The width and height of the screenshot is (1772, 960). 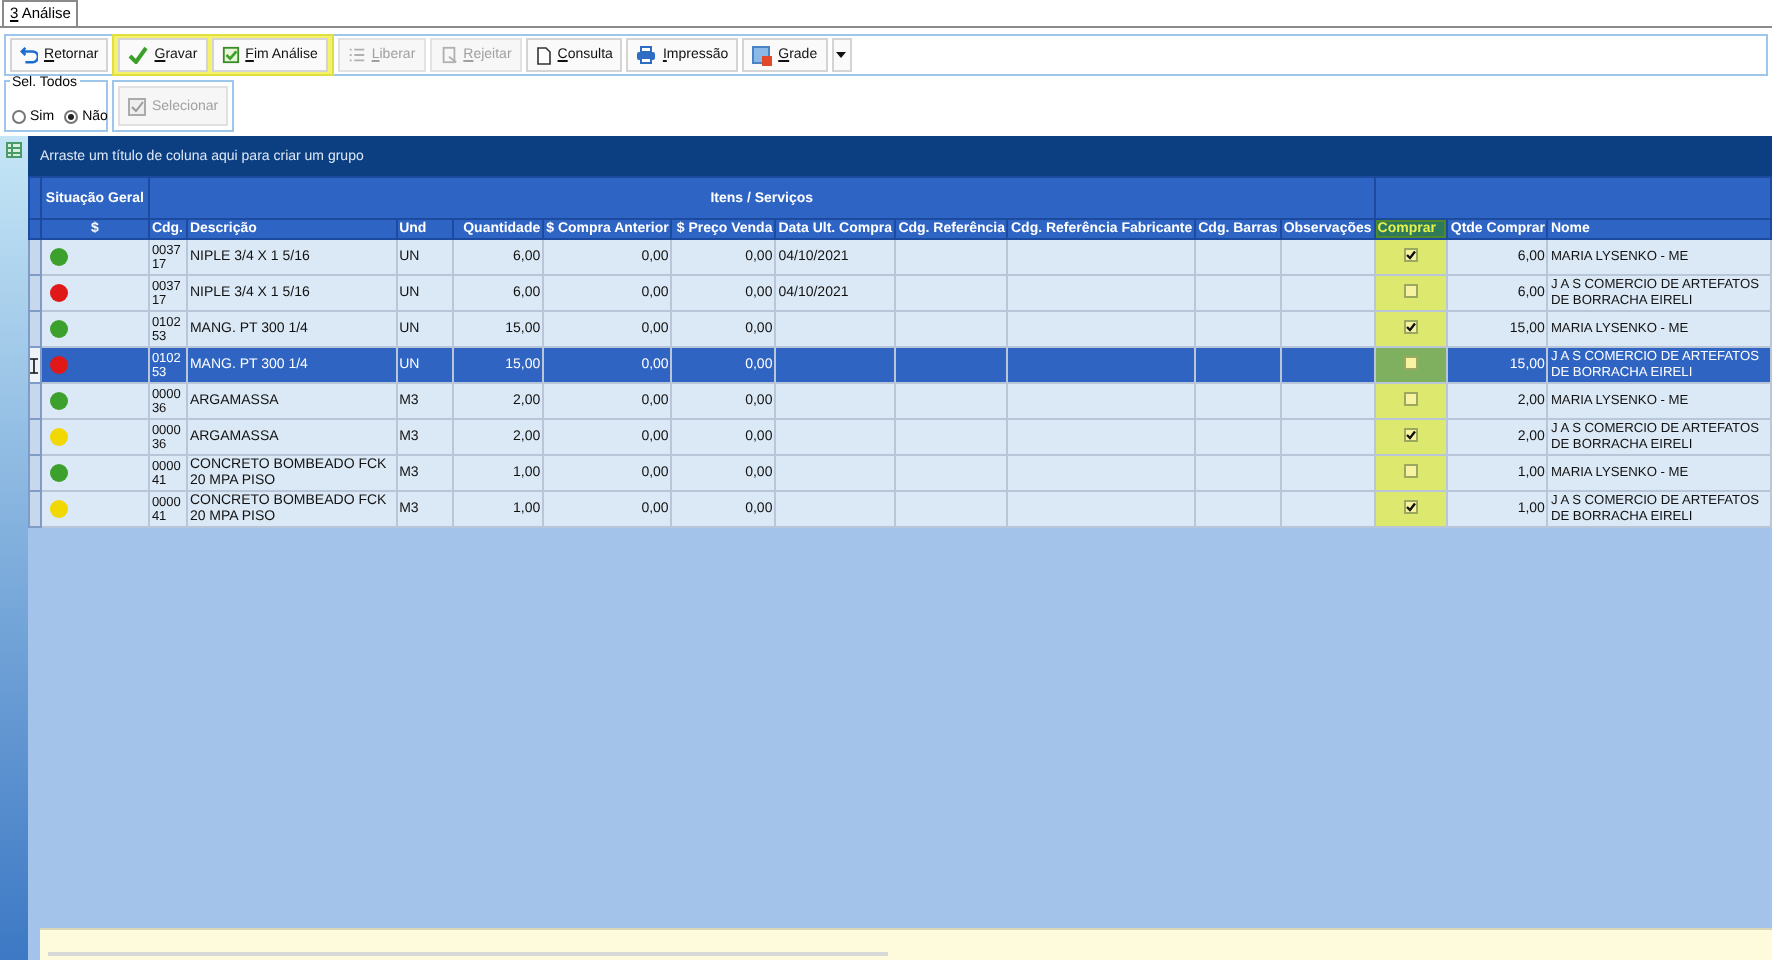 I want to click on list-icon, so click(x=356, y=55).